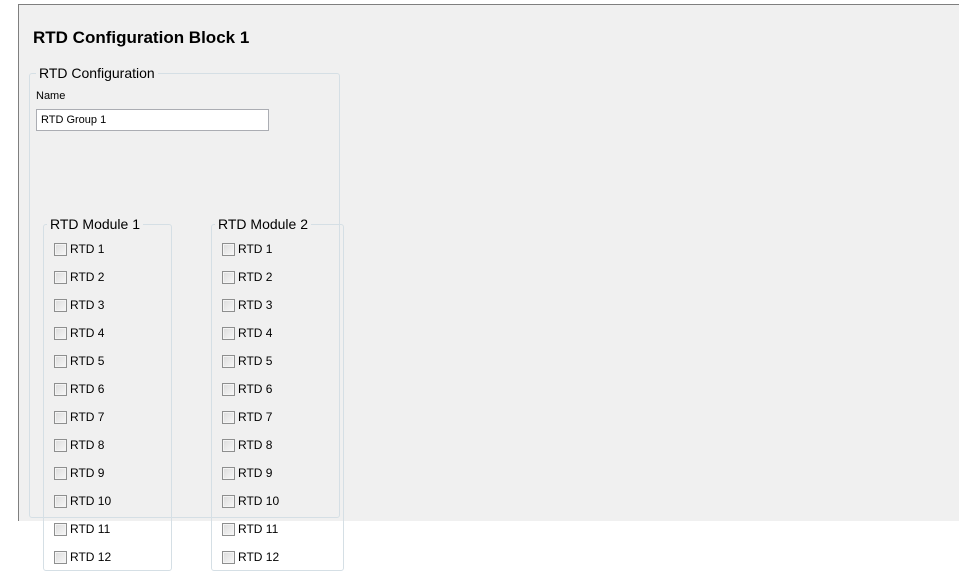 The height and width of the screenshot is (571, 961). What do you see at coordinates (141, 37) in the screenshot?
I see `page-title: RTD Configuration Block 1` at bounding box center [141, 37].